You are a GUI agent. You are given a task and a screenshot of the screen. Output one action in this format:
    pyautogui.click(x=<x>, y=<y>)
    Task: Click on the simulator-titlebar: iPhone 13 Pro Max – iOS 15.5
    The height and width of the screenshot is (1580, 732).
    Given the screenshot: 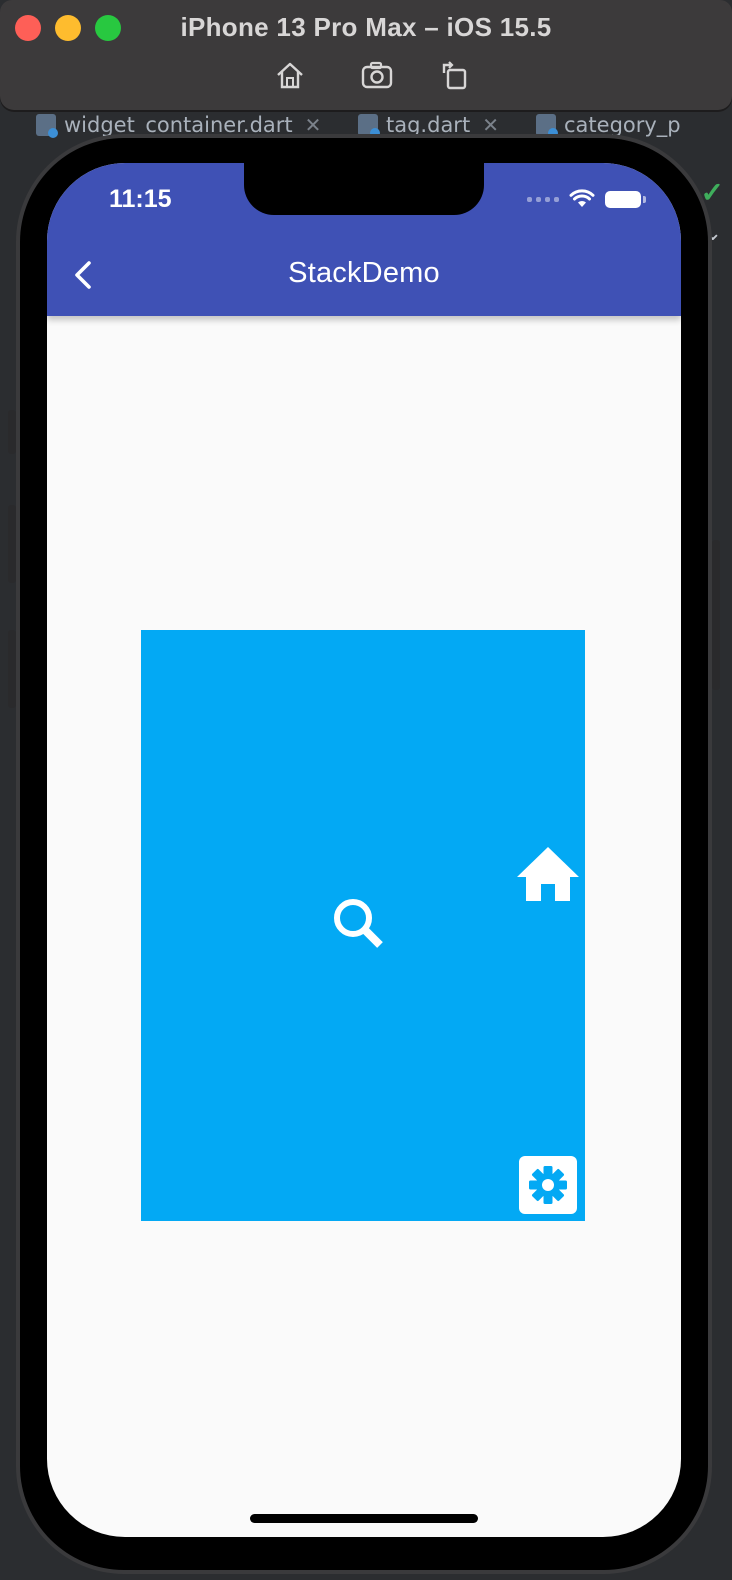 What is the action you would take?
    pyautogui.click(x=366, y=55)
    